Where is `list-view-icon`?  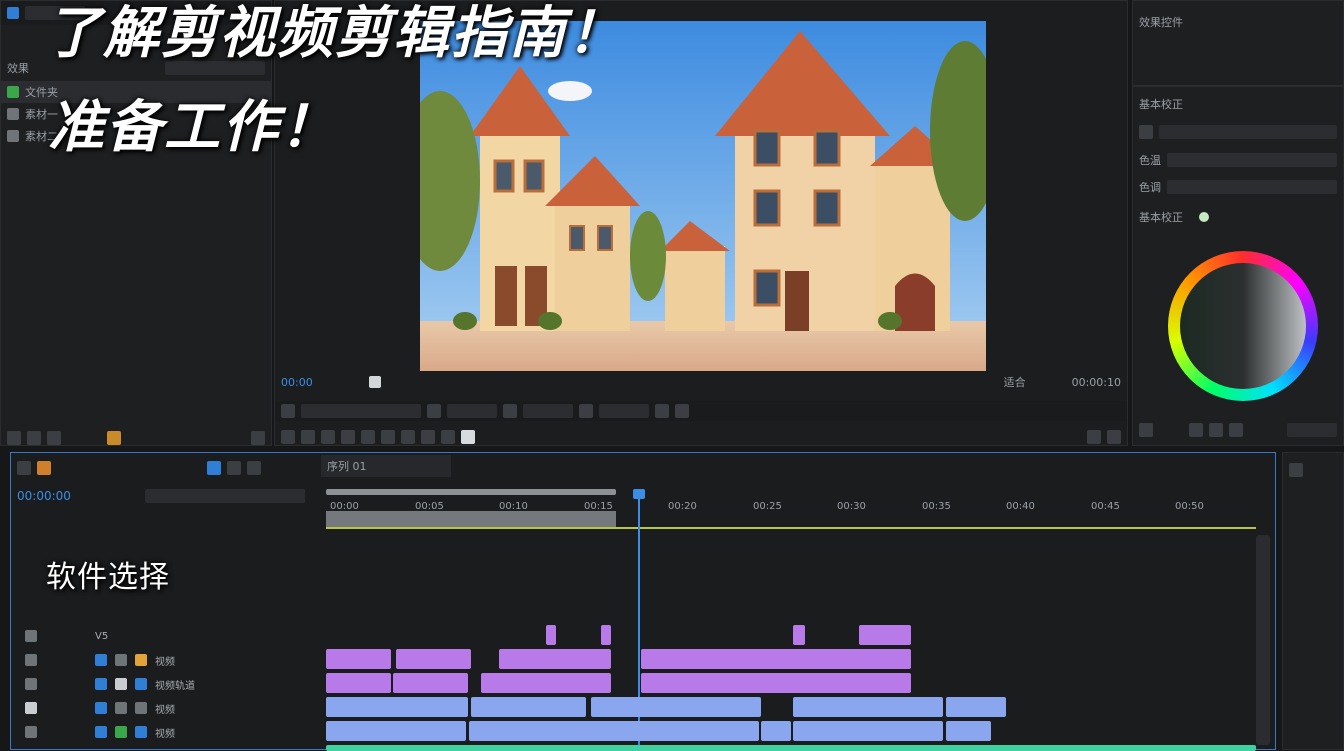
list-view-icon is located at coordinates (14, 438).